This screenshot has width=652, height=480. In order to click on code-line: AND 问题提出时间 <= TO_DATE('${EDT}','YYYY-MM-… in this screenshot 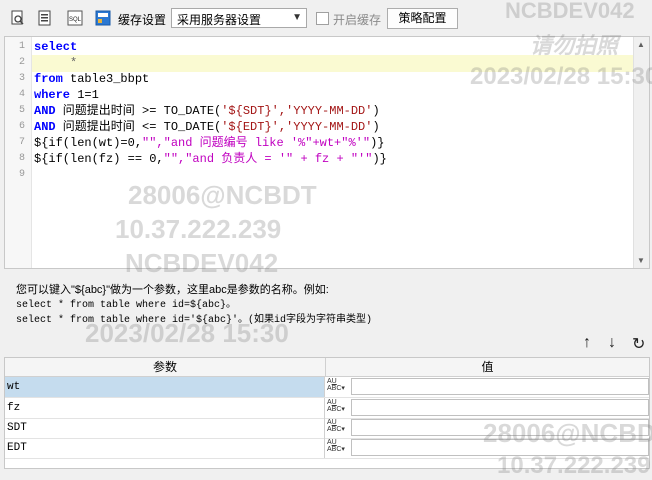, I will do `click(207, 127)`.